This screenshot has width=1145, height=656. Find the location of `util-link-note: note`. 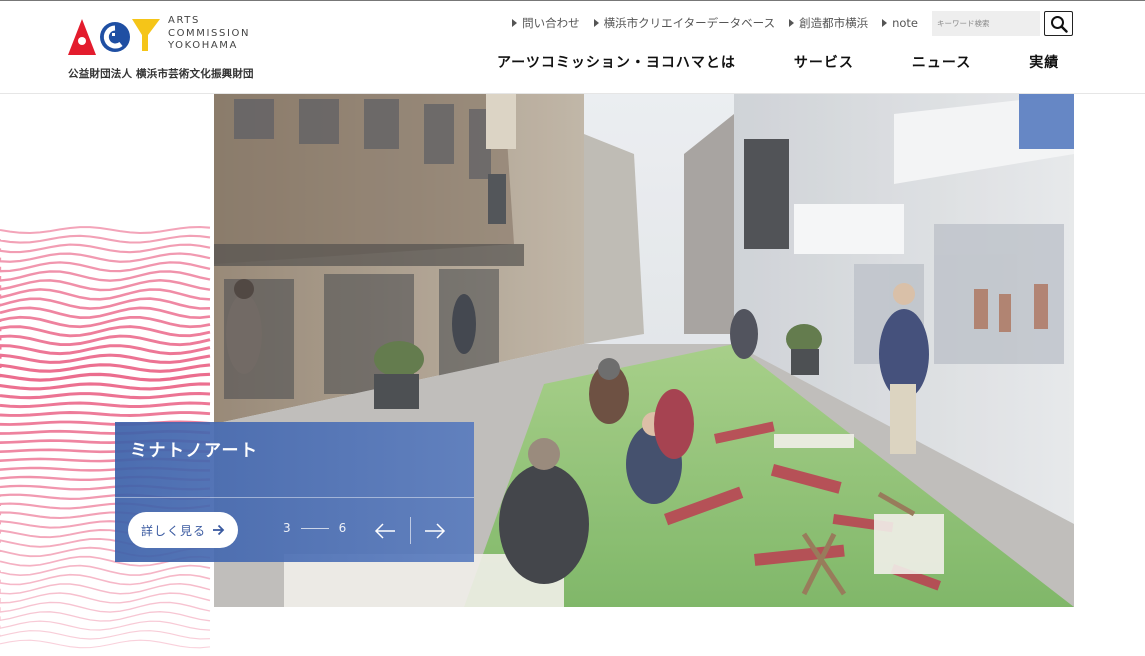

util-link-note: note is located at coordinates (900, 23).